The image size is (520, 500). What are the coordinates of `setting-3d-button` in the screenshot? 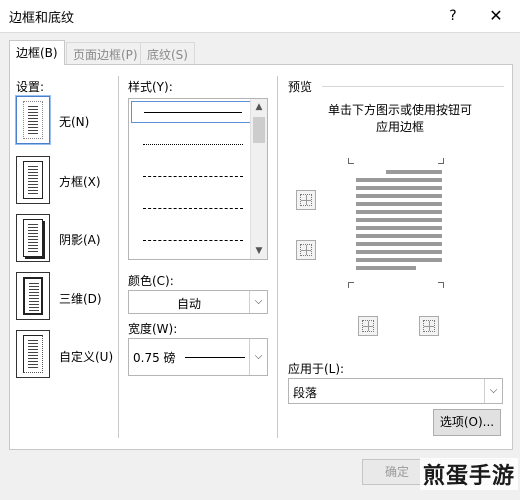 It's located at (33, 296).